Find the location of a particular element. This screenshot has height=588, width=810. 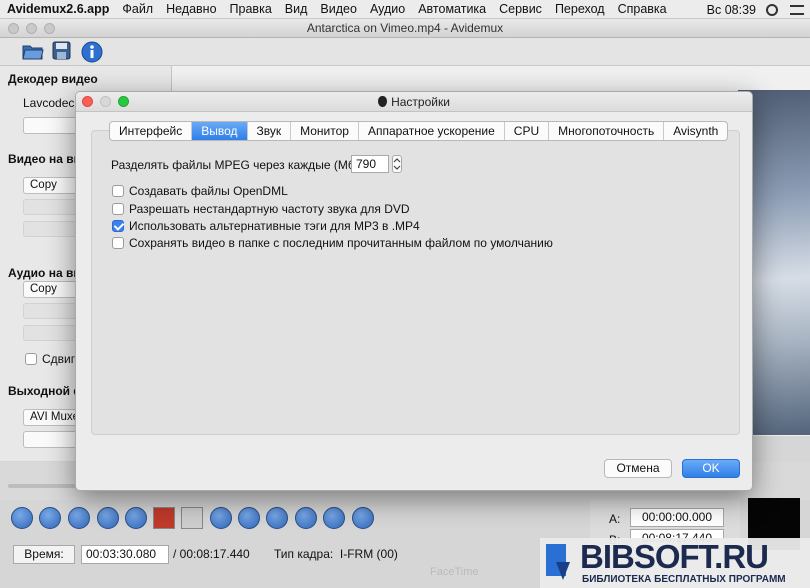

dialog-titlebar: Настройки is located at coordinates (414, 102).